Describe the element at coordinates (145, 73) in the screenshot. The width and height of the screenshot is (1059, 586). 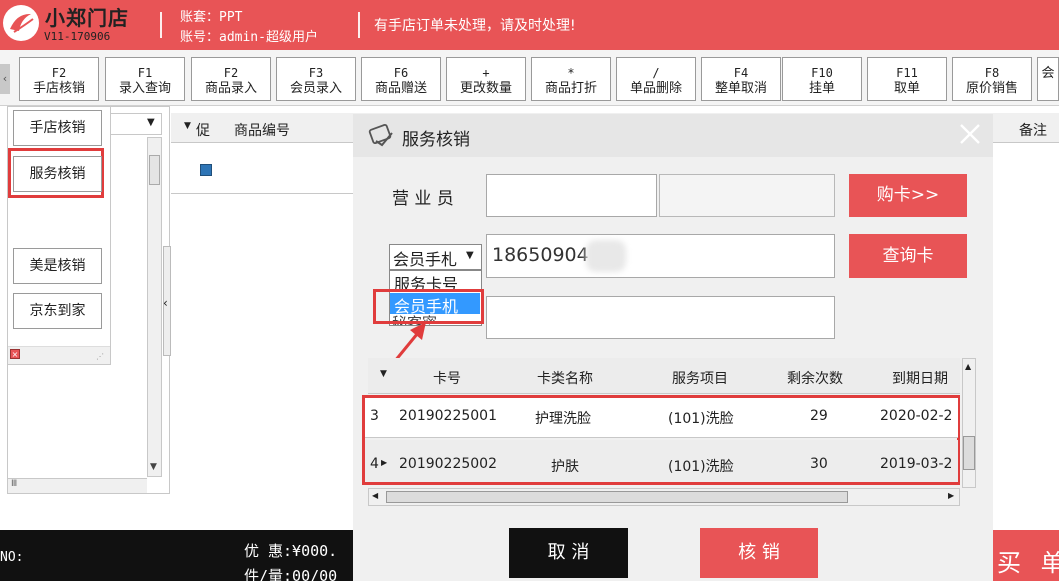
I see `shortcut-key: F1` at that location.